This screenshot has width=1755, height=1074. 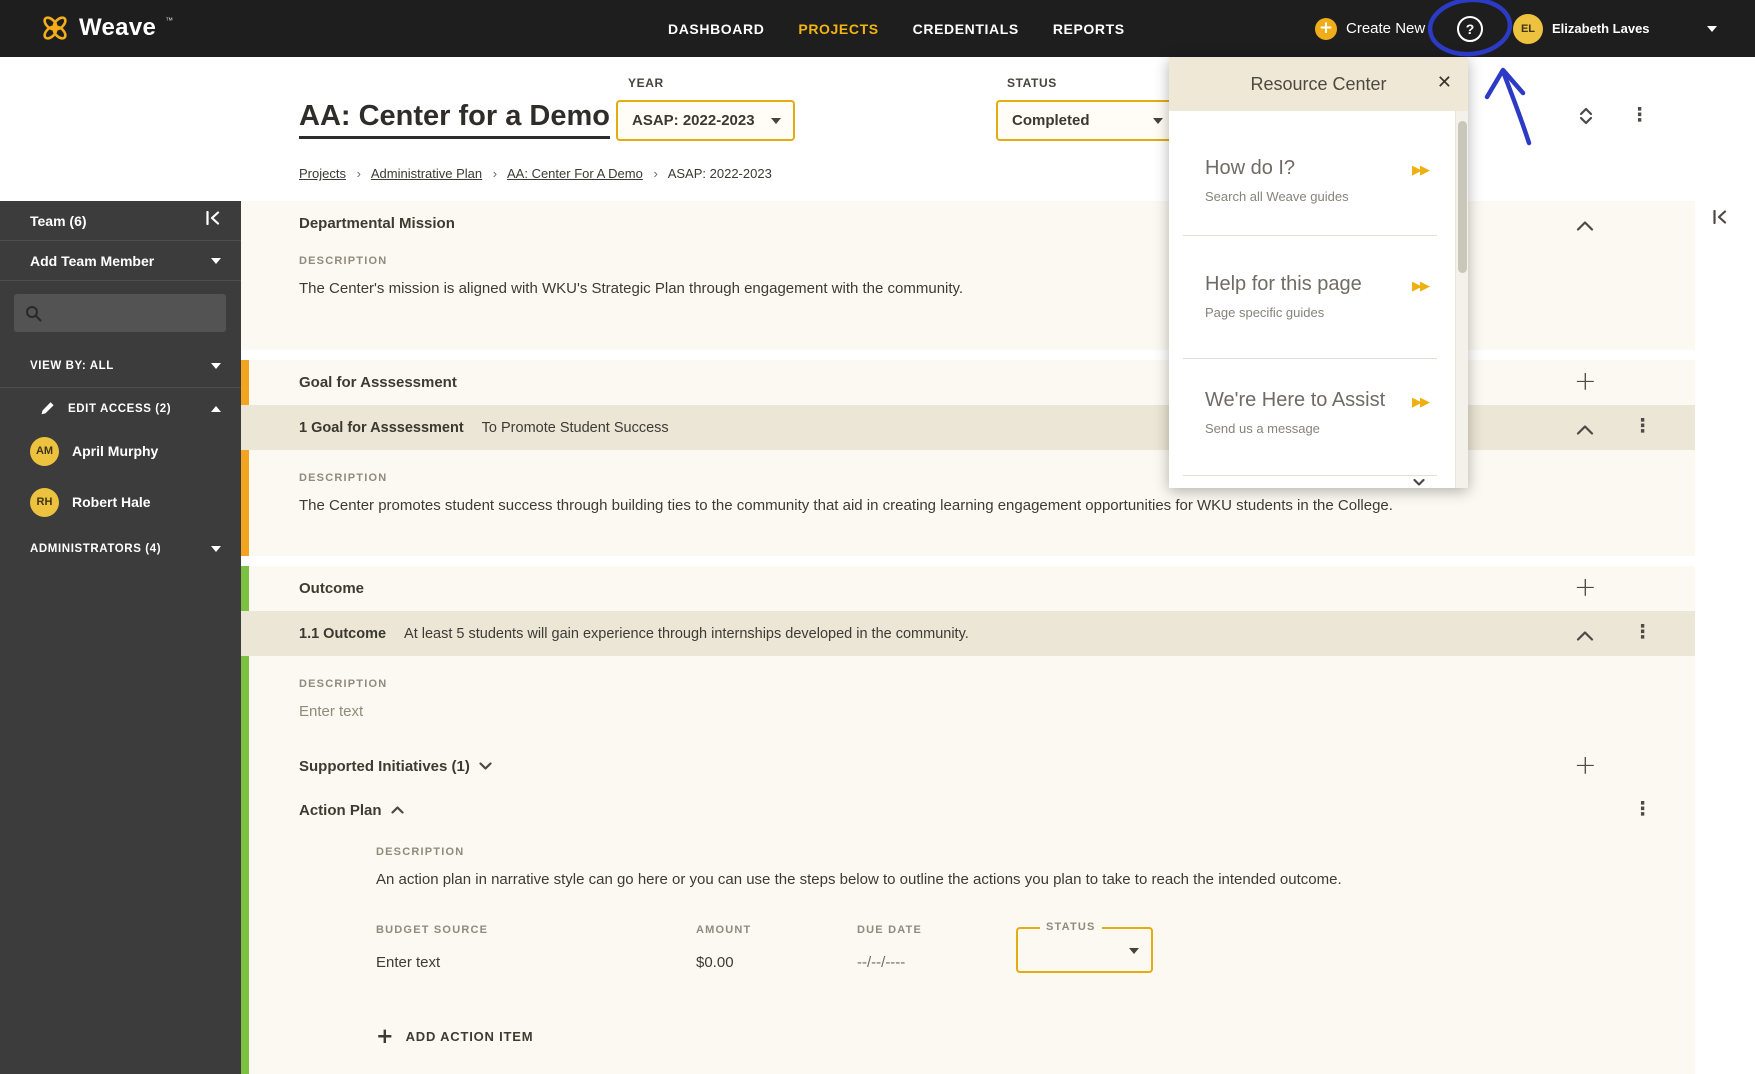 I want to click on team-header-label: Team (6), so click(x=58, y=220).